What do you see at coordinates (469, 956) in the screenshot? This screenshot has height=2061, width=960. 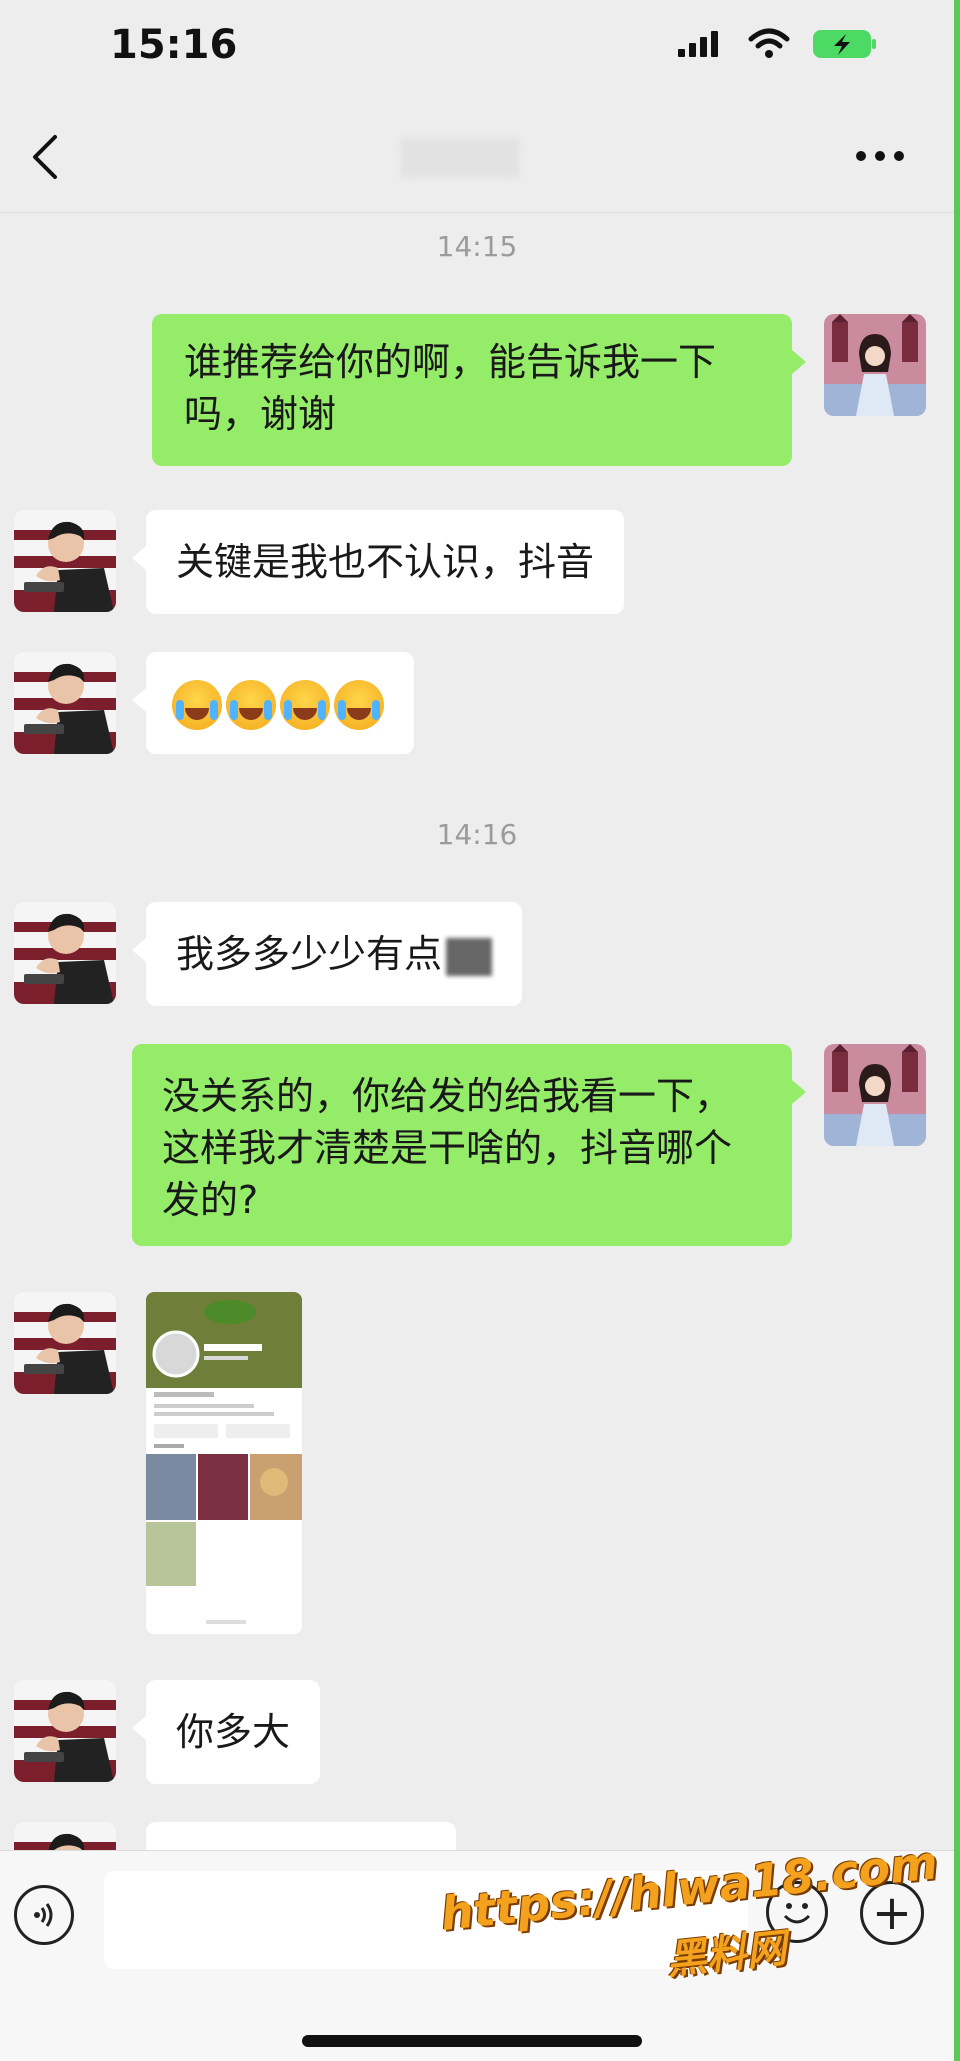 I see `redacted-text` at bounding box center [469, 956].